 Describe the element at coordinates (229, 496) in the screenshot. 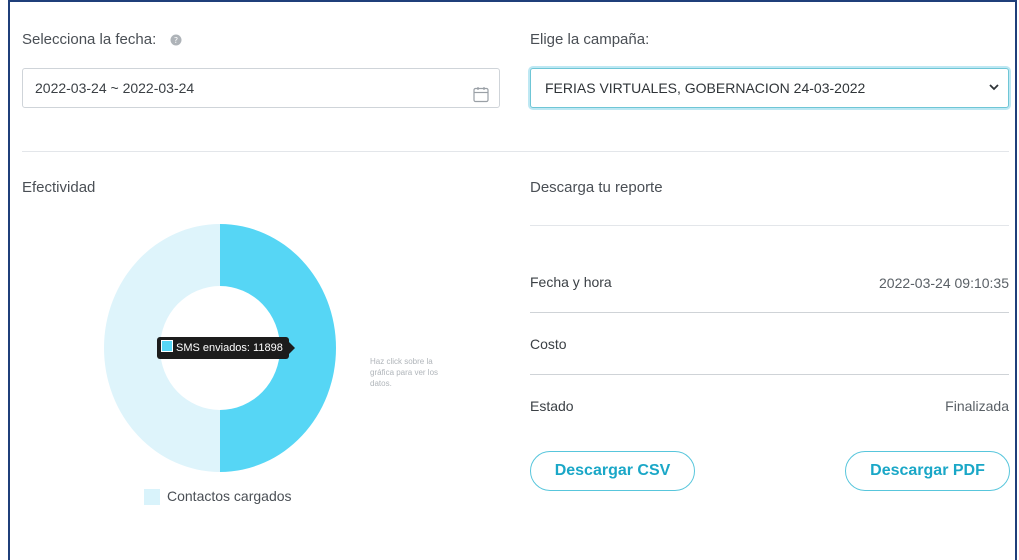

I see `legend-label: Contactos cargados` at that location.